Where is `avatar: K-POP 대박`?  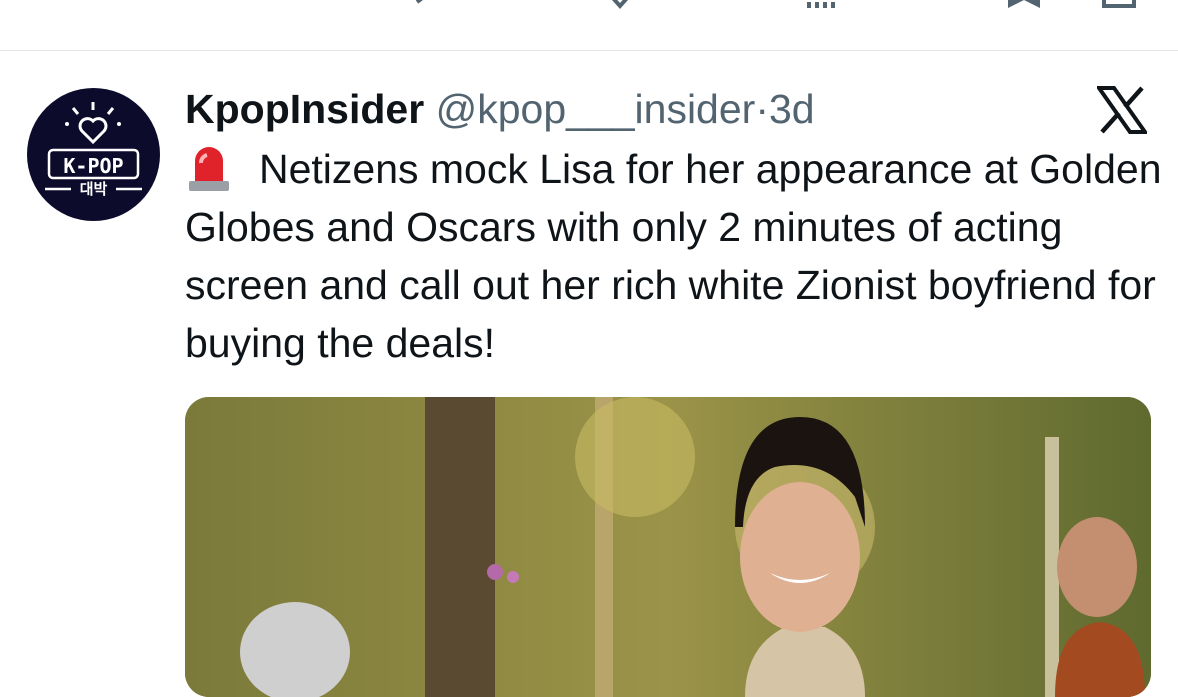
avatar: K-POP 대박 is located at coordinates (93, 154).